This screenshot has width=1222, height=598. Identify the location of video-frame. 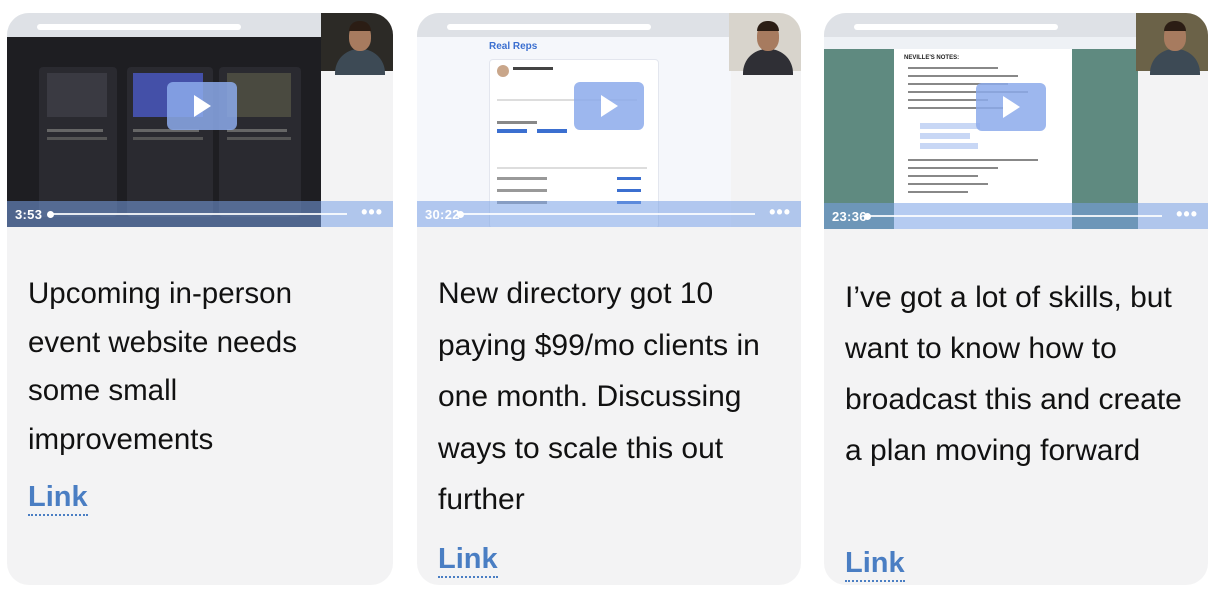
(164, 132).